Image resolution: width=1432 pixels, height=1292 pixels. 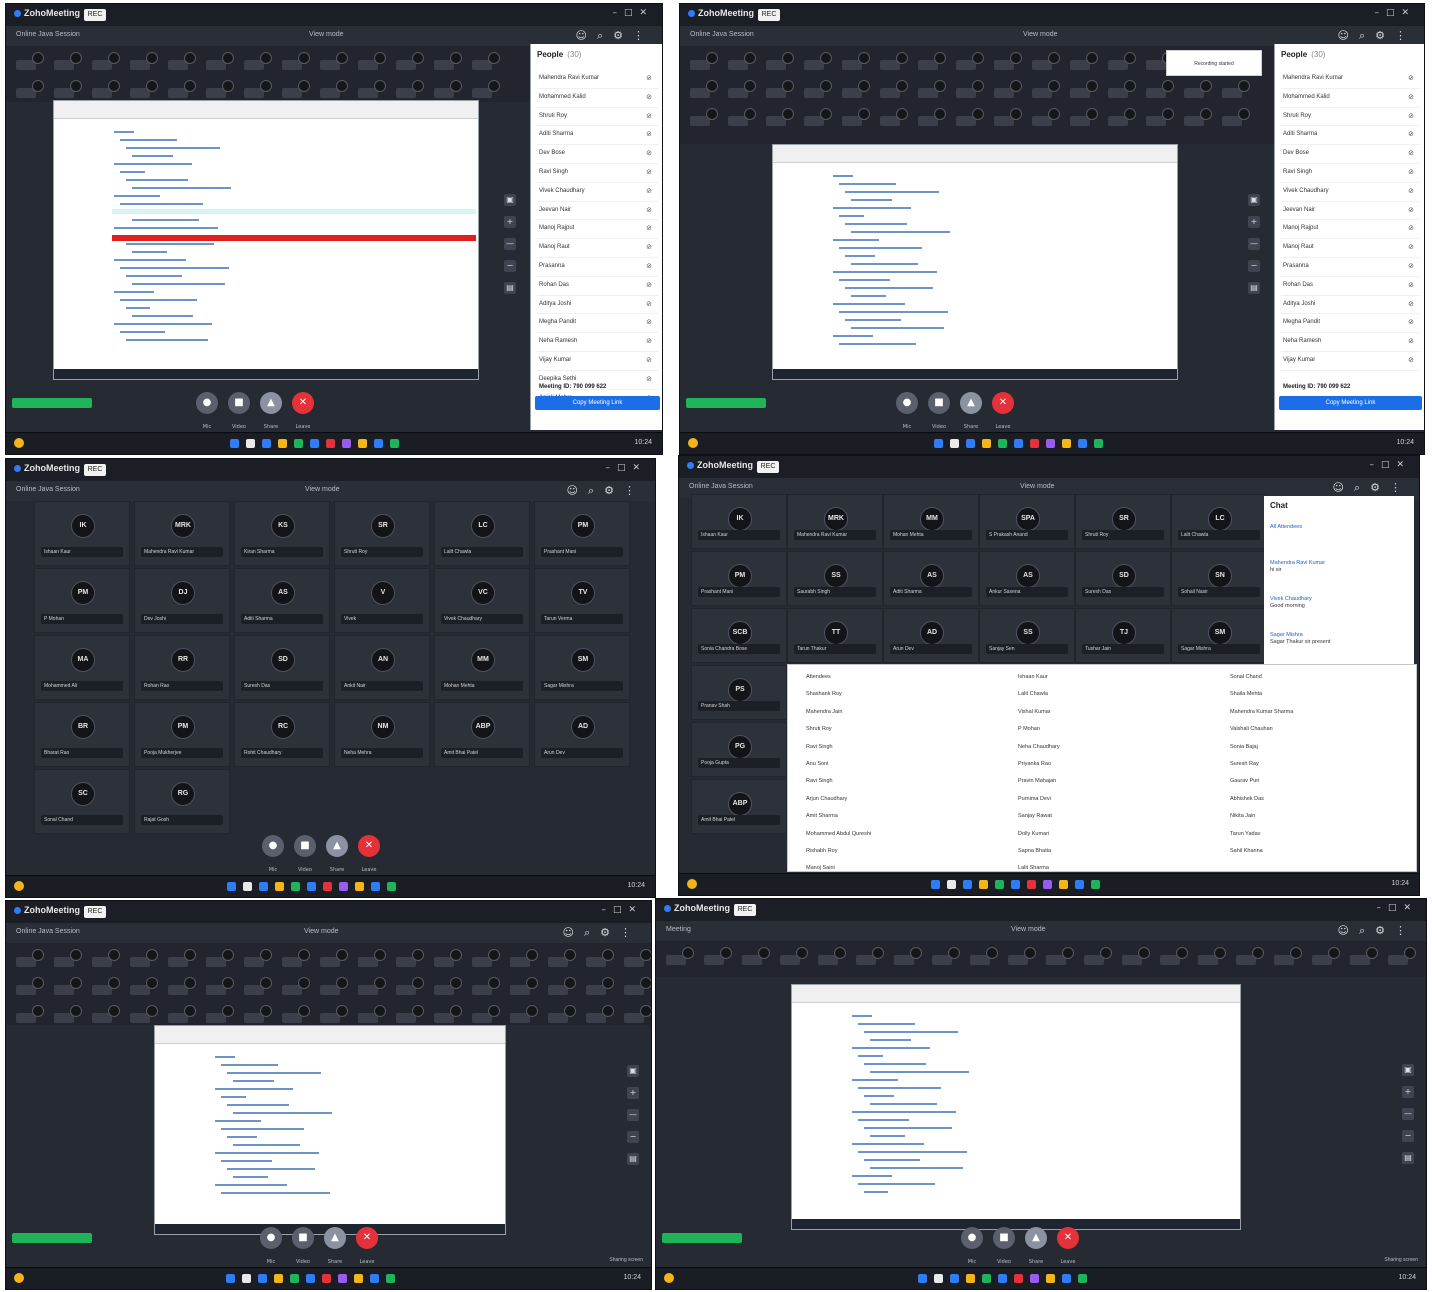 I want to click on participant-tile: PM Prashant Mani, so click(x=739, y=578).